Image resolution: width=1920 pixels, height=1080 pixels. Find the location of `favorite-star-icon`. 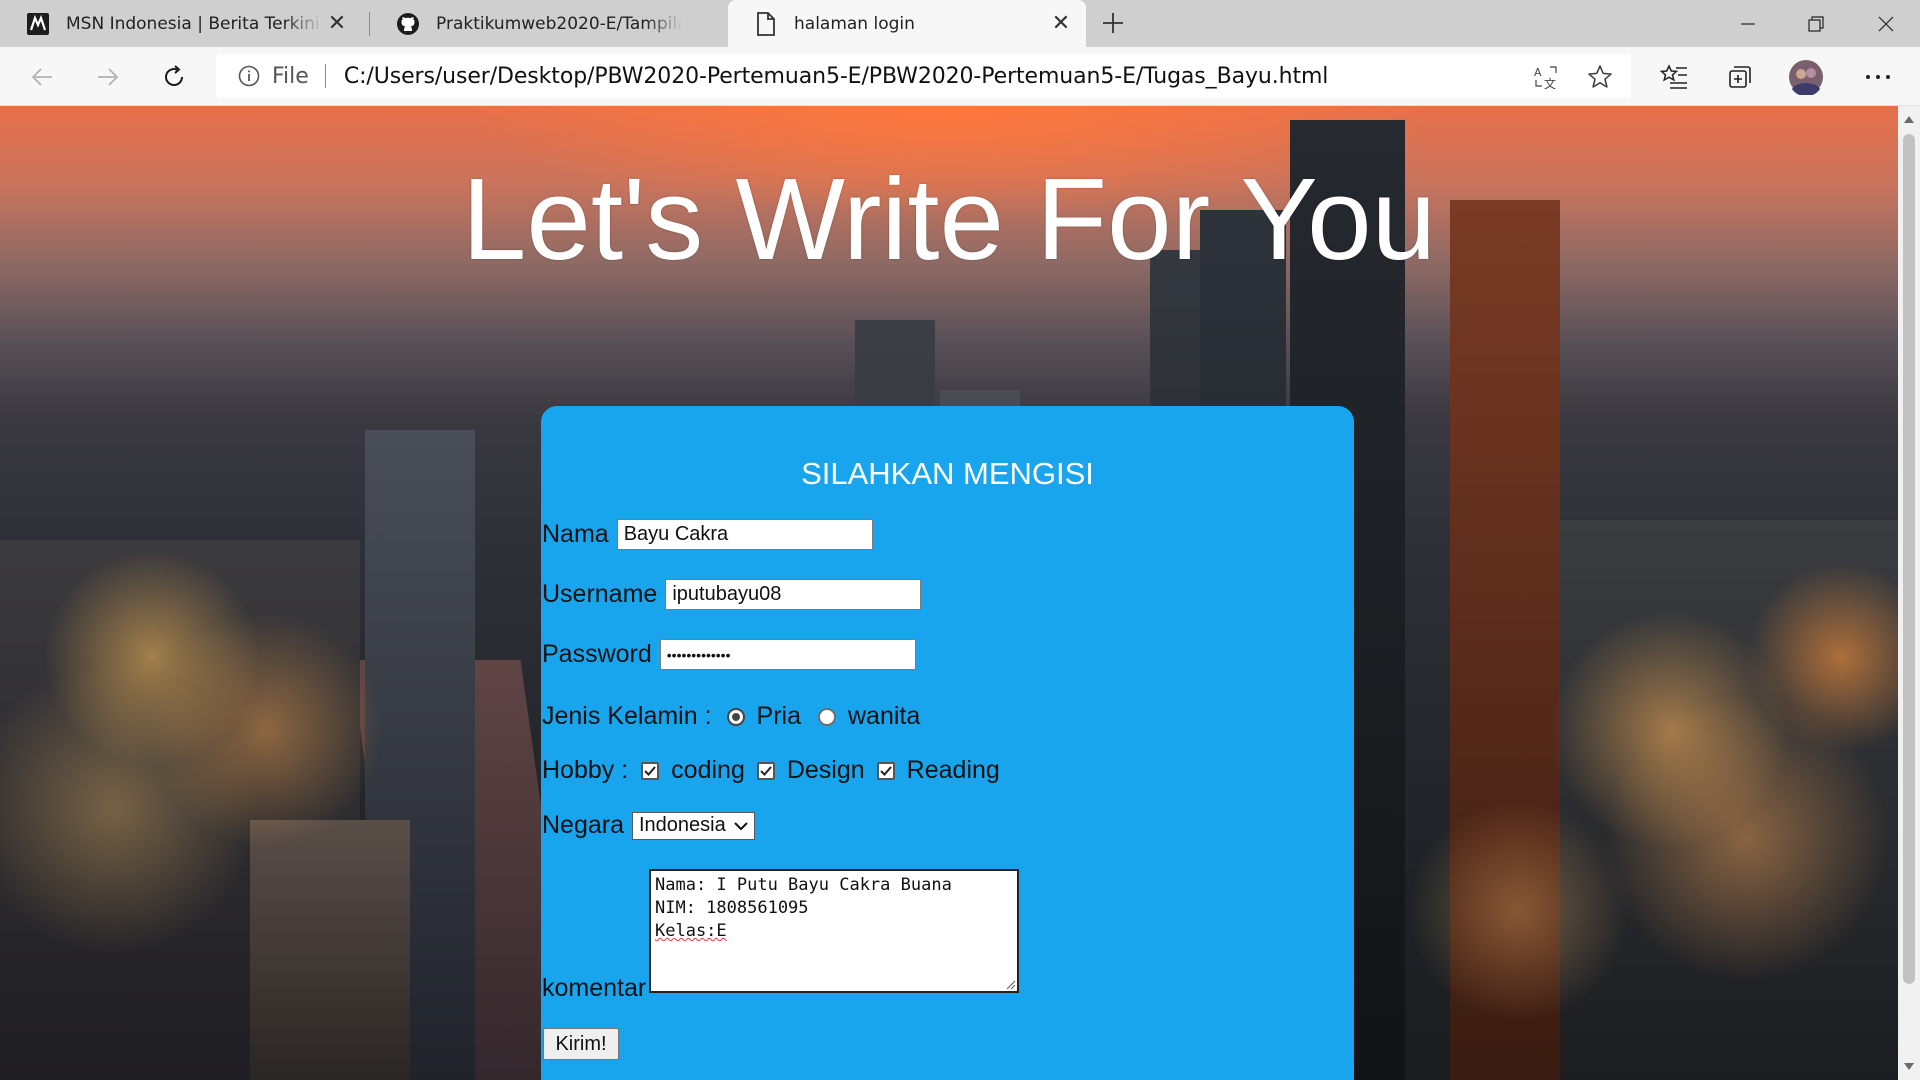

favorite-star-icon is located at coordinates (1600, 77).